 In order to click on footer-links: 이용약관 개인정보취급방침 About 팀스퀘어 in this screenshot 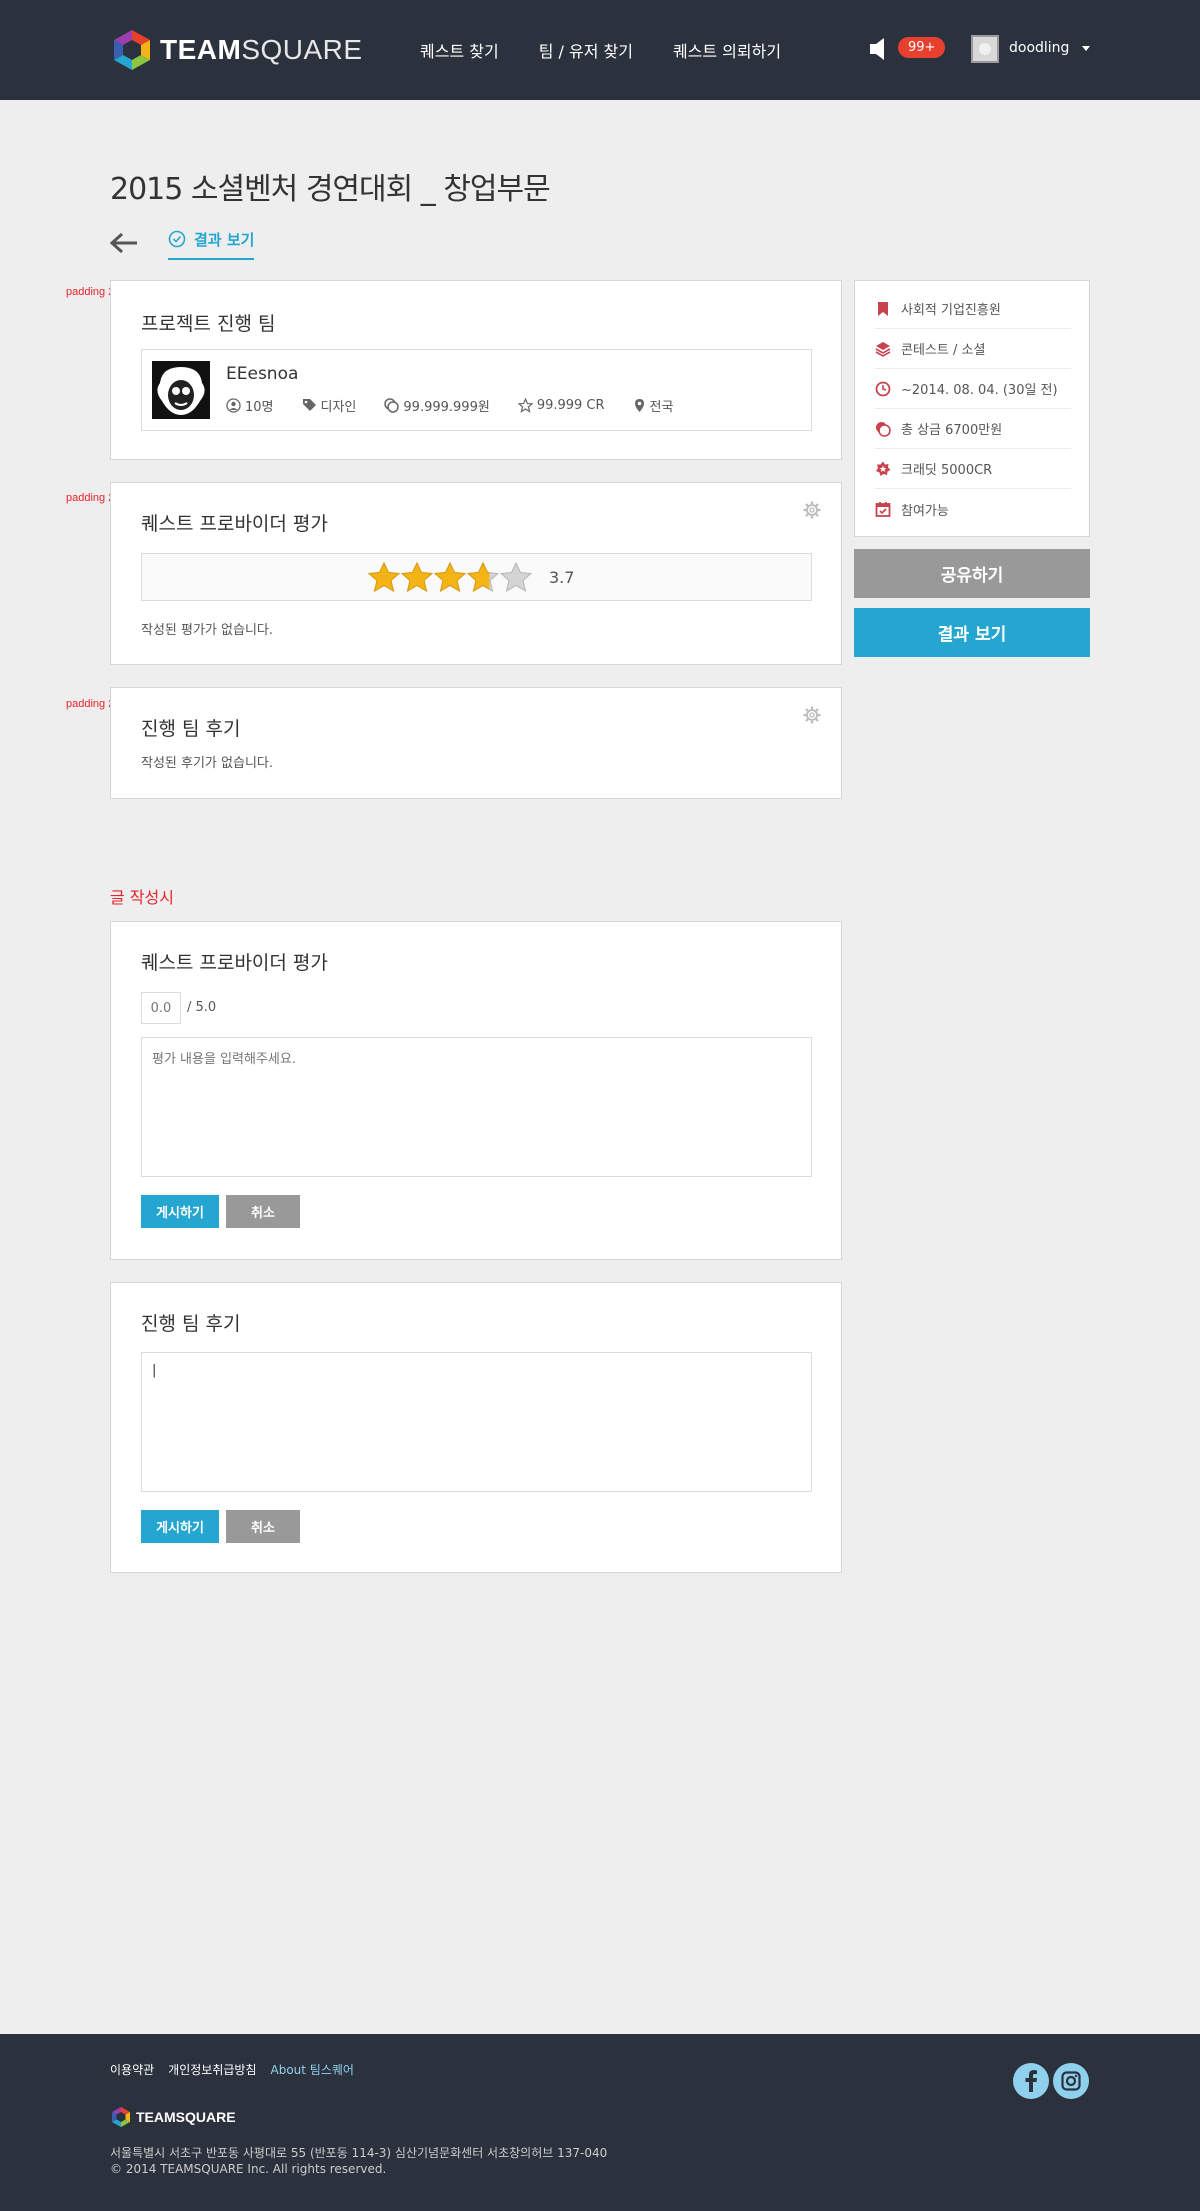, I will do `click(232, 2069)`.